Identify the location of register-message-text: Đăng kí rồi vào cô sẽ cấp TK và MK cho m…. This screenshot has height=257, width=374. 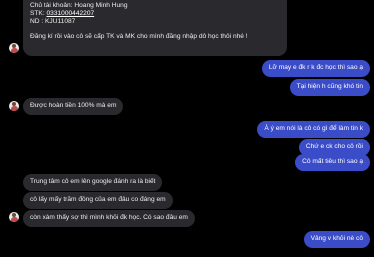
(139, 36).